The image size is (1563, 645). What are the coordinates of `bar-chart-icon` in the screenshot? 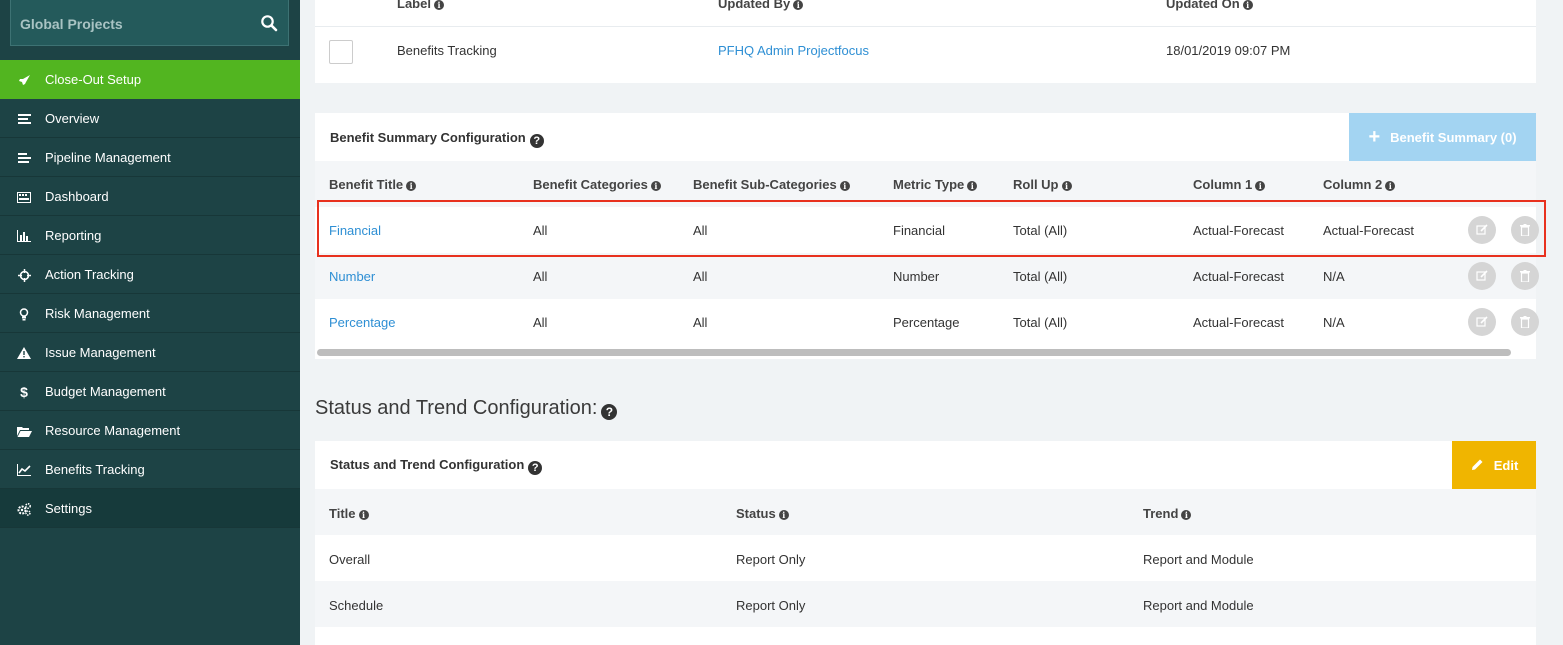 It's located at (24, 236).